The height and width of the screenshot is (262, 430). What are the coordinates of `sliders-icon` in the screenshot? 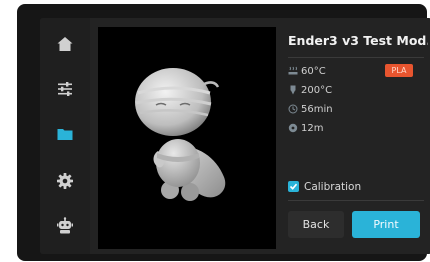 It's located at (65, 89).